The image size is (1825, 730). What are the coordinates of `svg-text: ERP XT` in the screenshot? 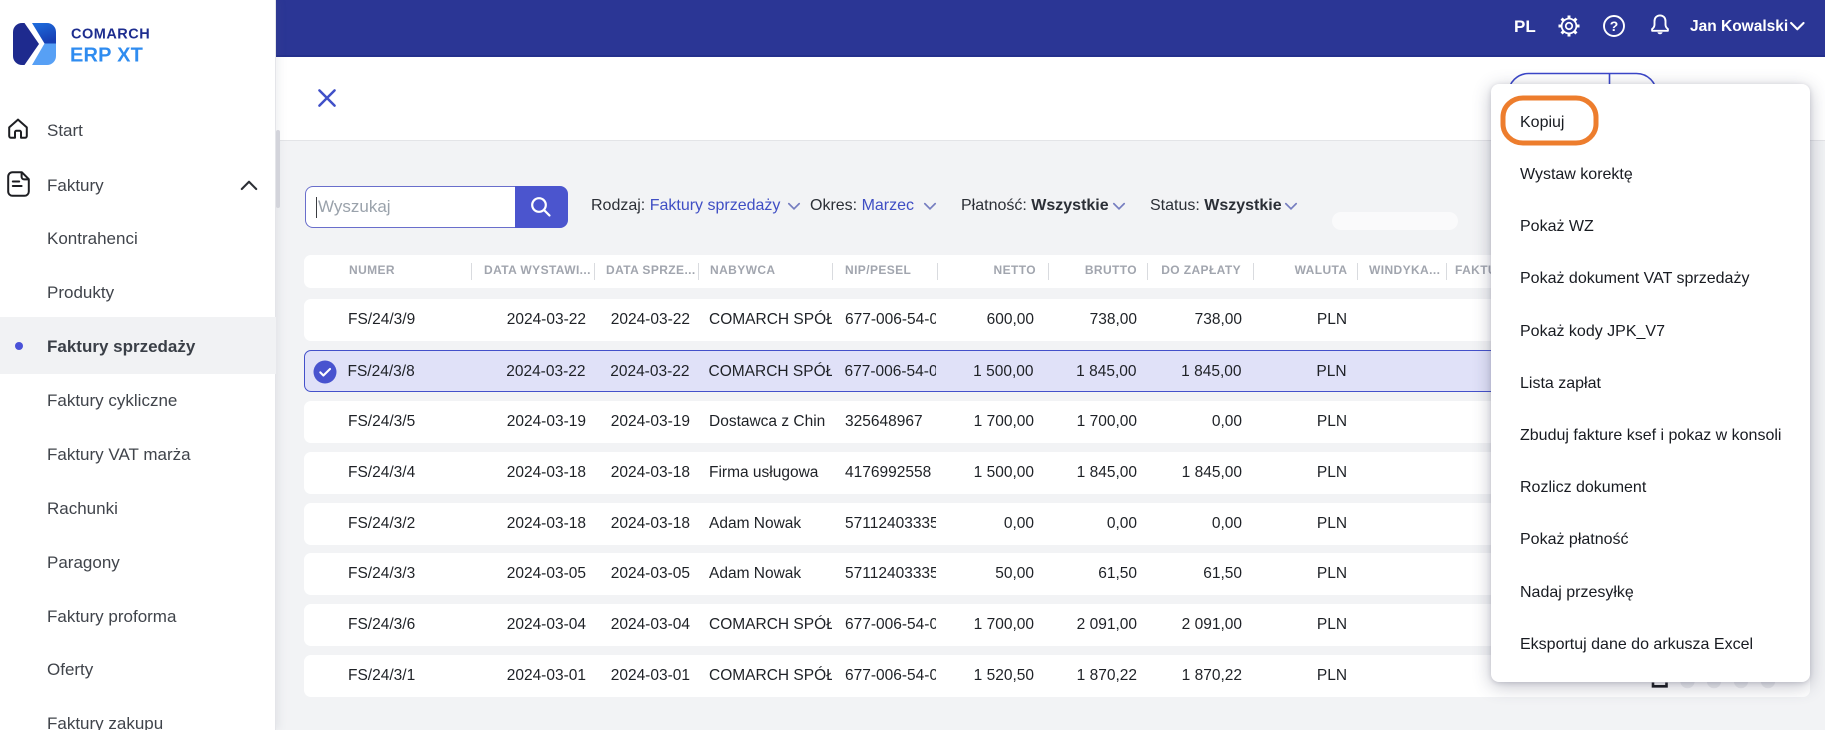 It's located at (106, 56).